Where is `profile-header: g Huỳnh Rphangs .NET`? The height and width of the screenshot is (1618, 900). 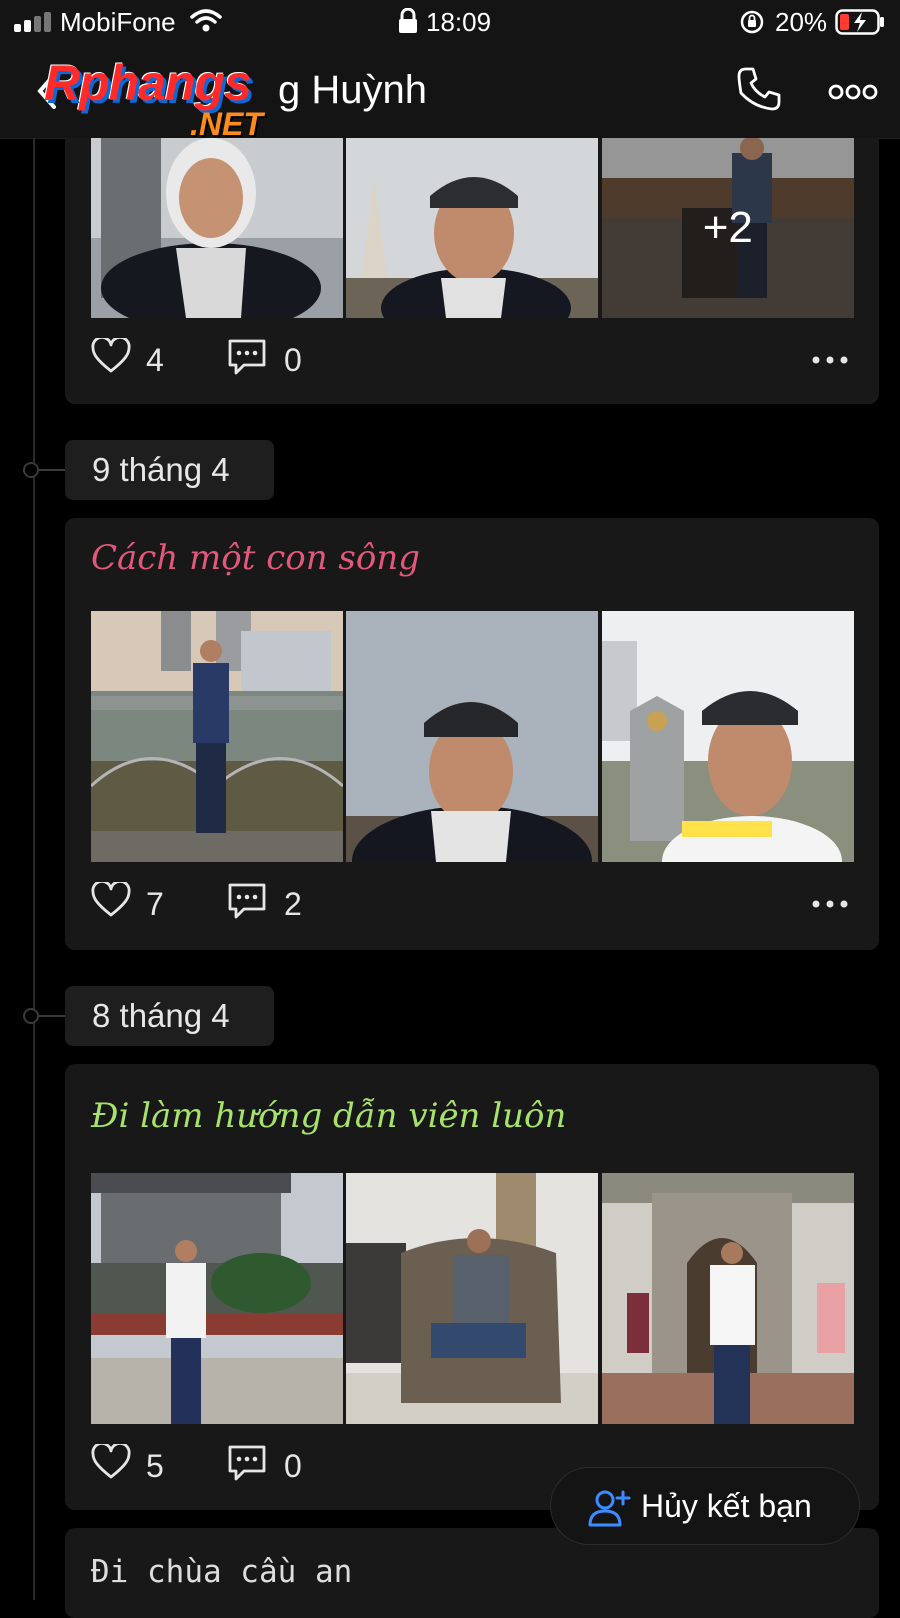
profile-header: g Huỳnh Rphangs .NET is located at coordinates (450, 93).